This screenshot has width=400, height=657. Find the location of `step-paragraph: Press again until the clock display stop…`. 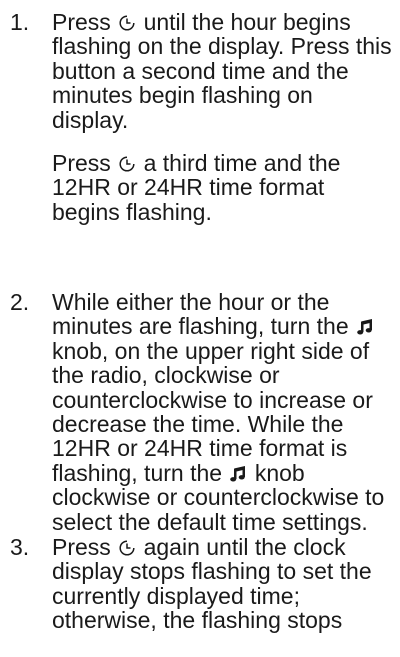

step-paragraph: Press again until the clock display stop… is located at coordinates (222, 584).